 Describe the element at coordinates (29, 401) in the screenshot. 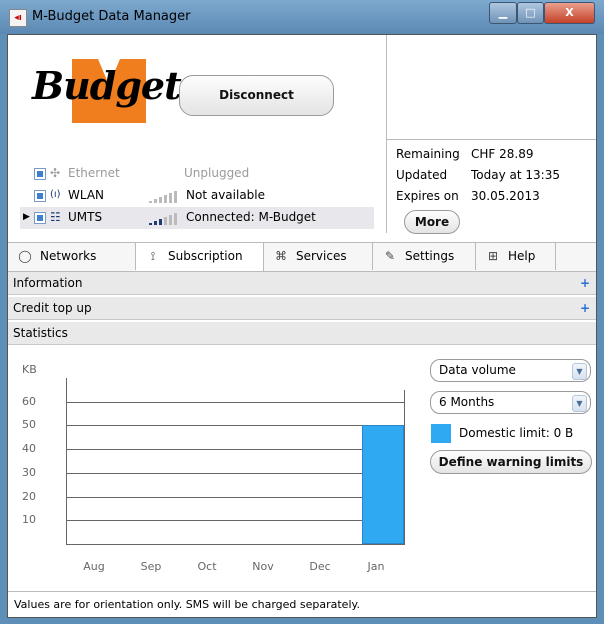

I see `y-tick-label: 60` at that location.